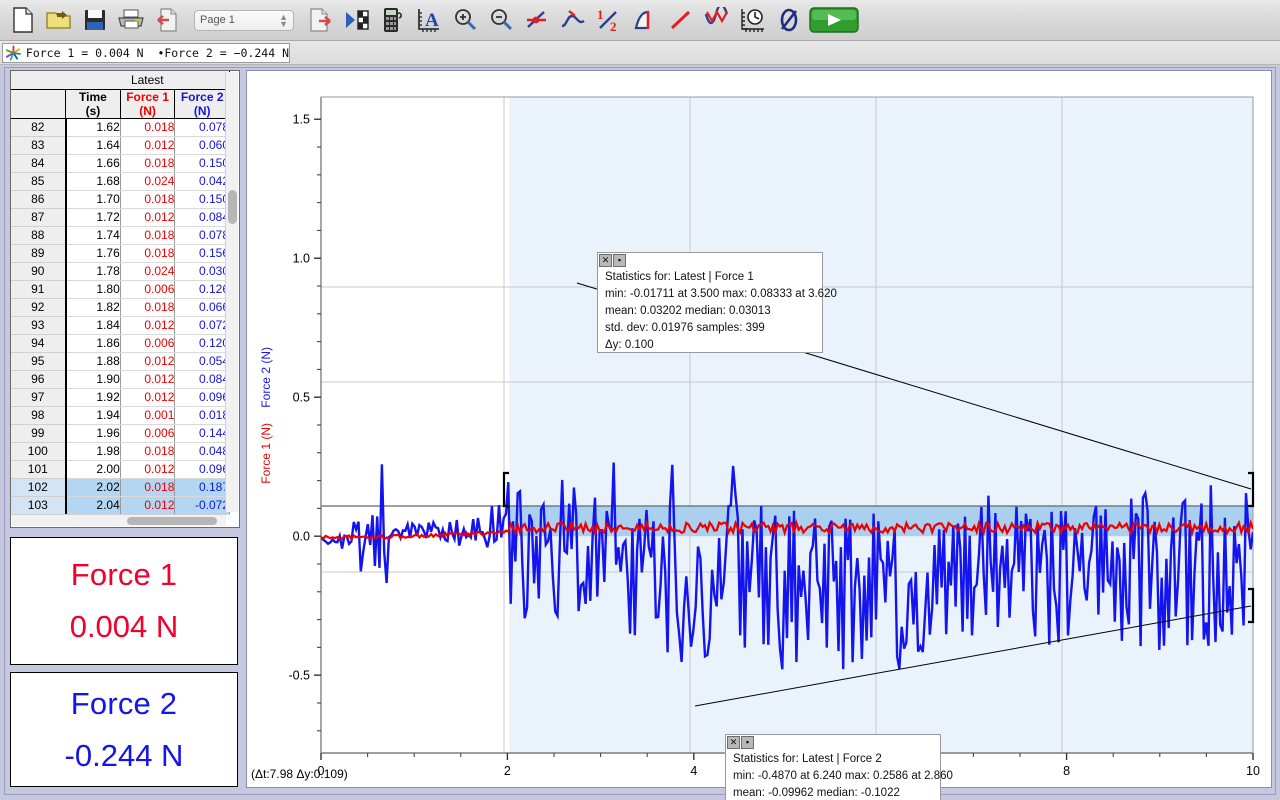 The image size is (1280, 800). I want to click on table-row: 97 1.92 0.012 0.096, so click(120, 397).